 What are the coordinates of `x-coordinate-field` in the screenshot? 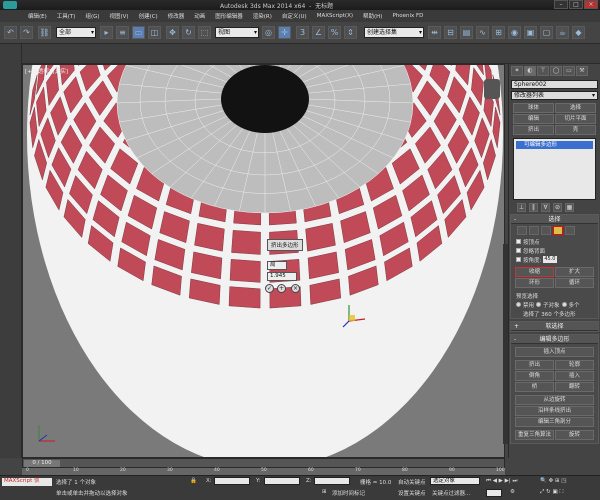 It's located at (232, 481).